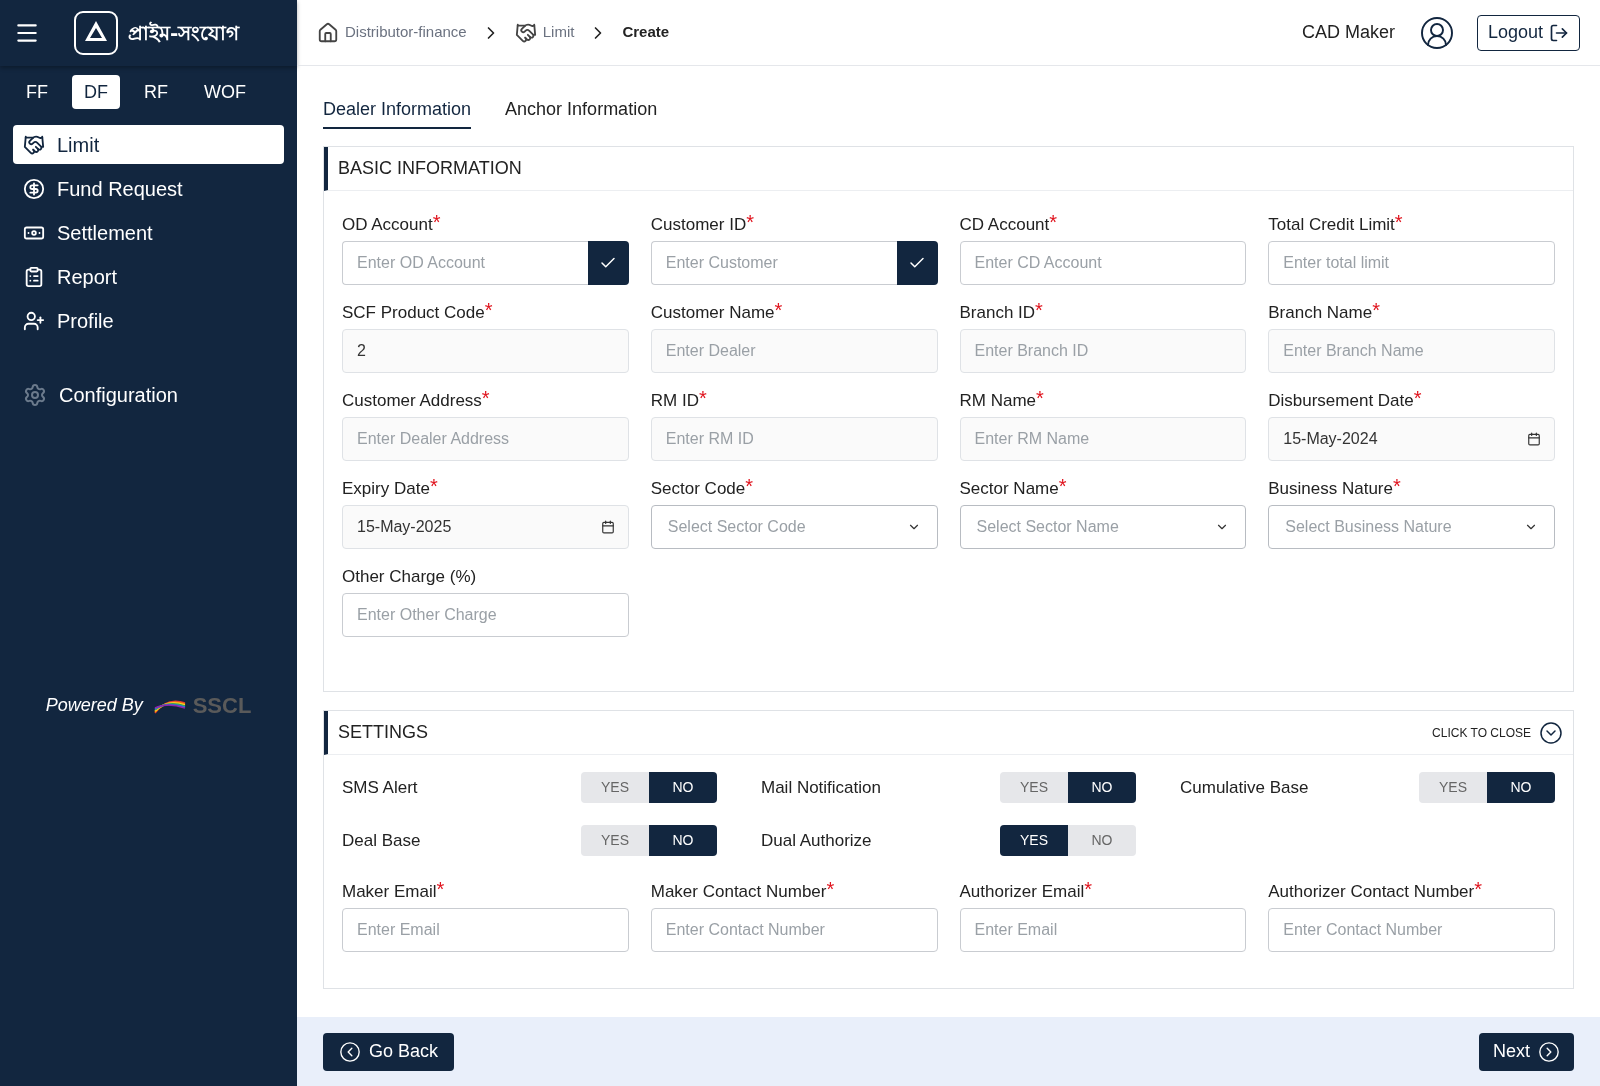  What do you see at coordinates (1526, 1051) in the screenshot?
I see `next-button: Next` at bounding box center [1526, 1051].